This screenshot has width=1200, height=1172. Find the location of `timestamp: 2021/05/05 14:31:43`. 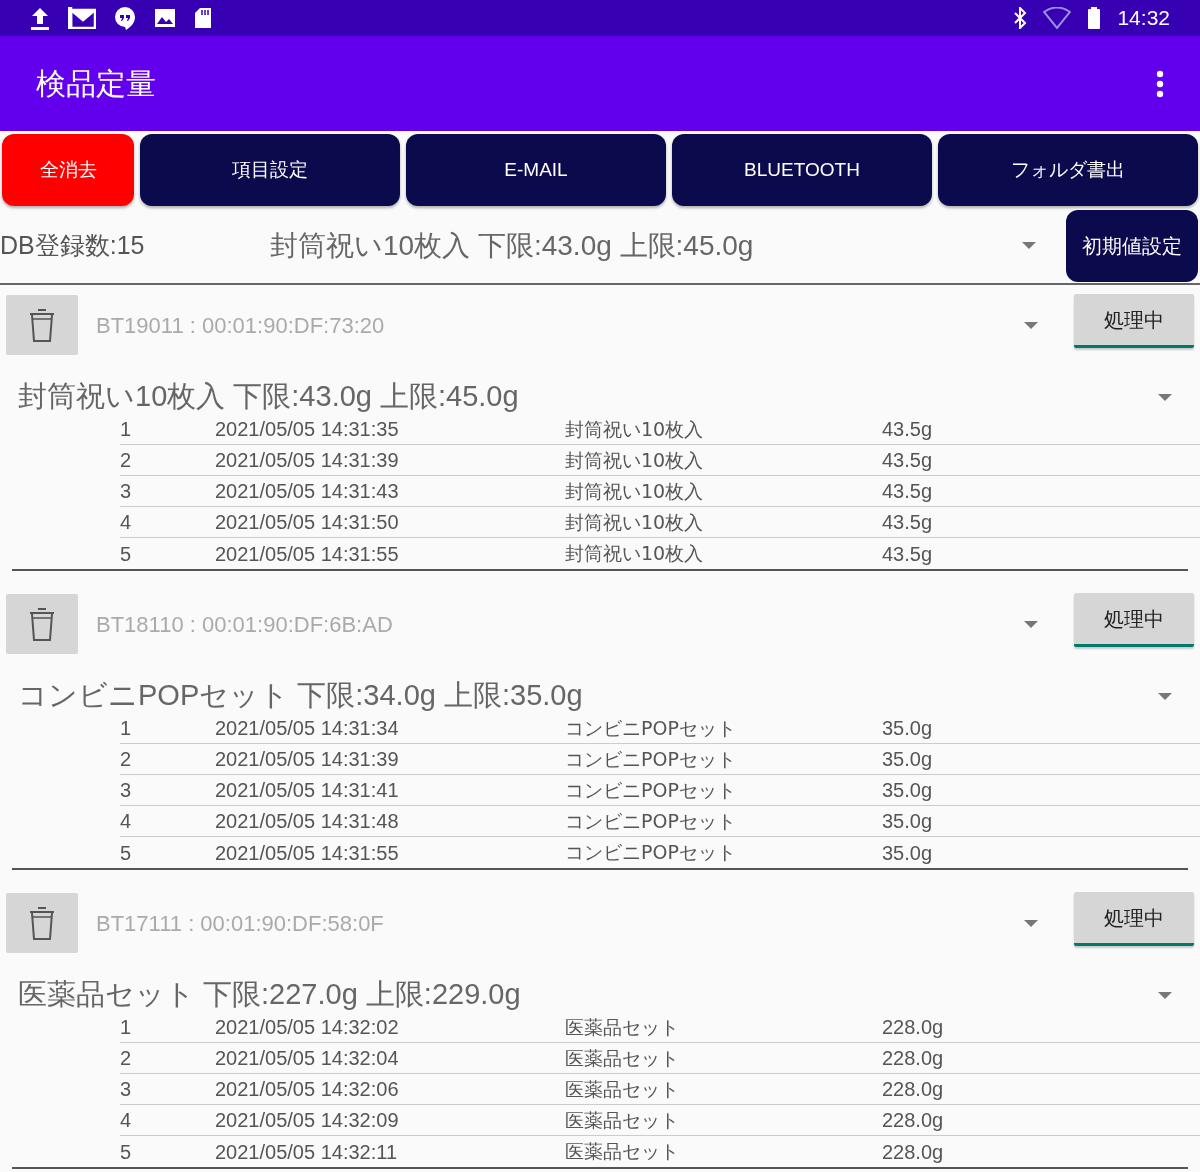

timestamp: 2021/05/05 14:31:43 is located at coordinates (307, 491).